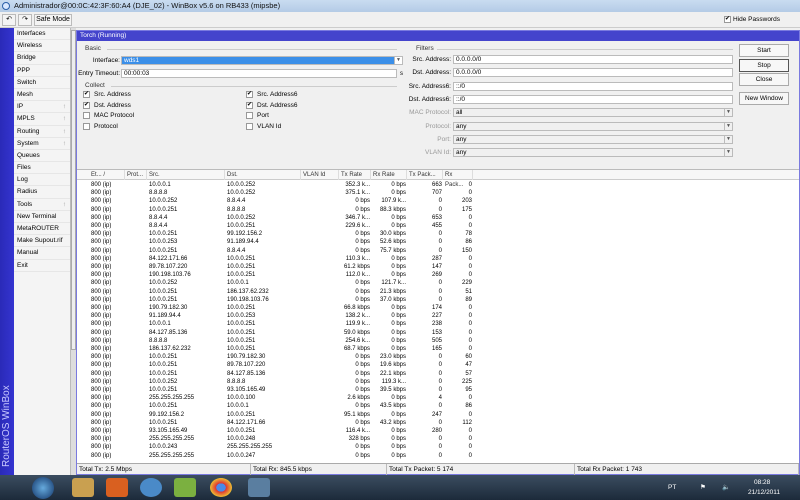 The width and height of the screenshot is (800, 500). Describe the element at coordinates (263, 175) in the screenshot. I see `column-header-dst: Dst.` at that location.